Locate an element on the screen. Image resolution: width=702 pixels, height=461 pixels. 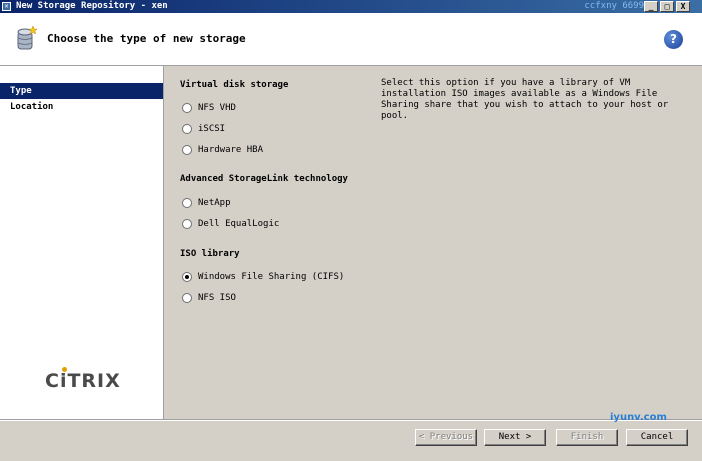
radio-label: Dell EqualLogic is located at coordinates (238, 224).